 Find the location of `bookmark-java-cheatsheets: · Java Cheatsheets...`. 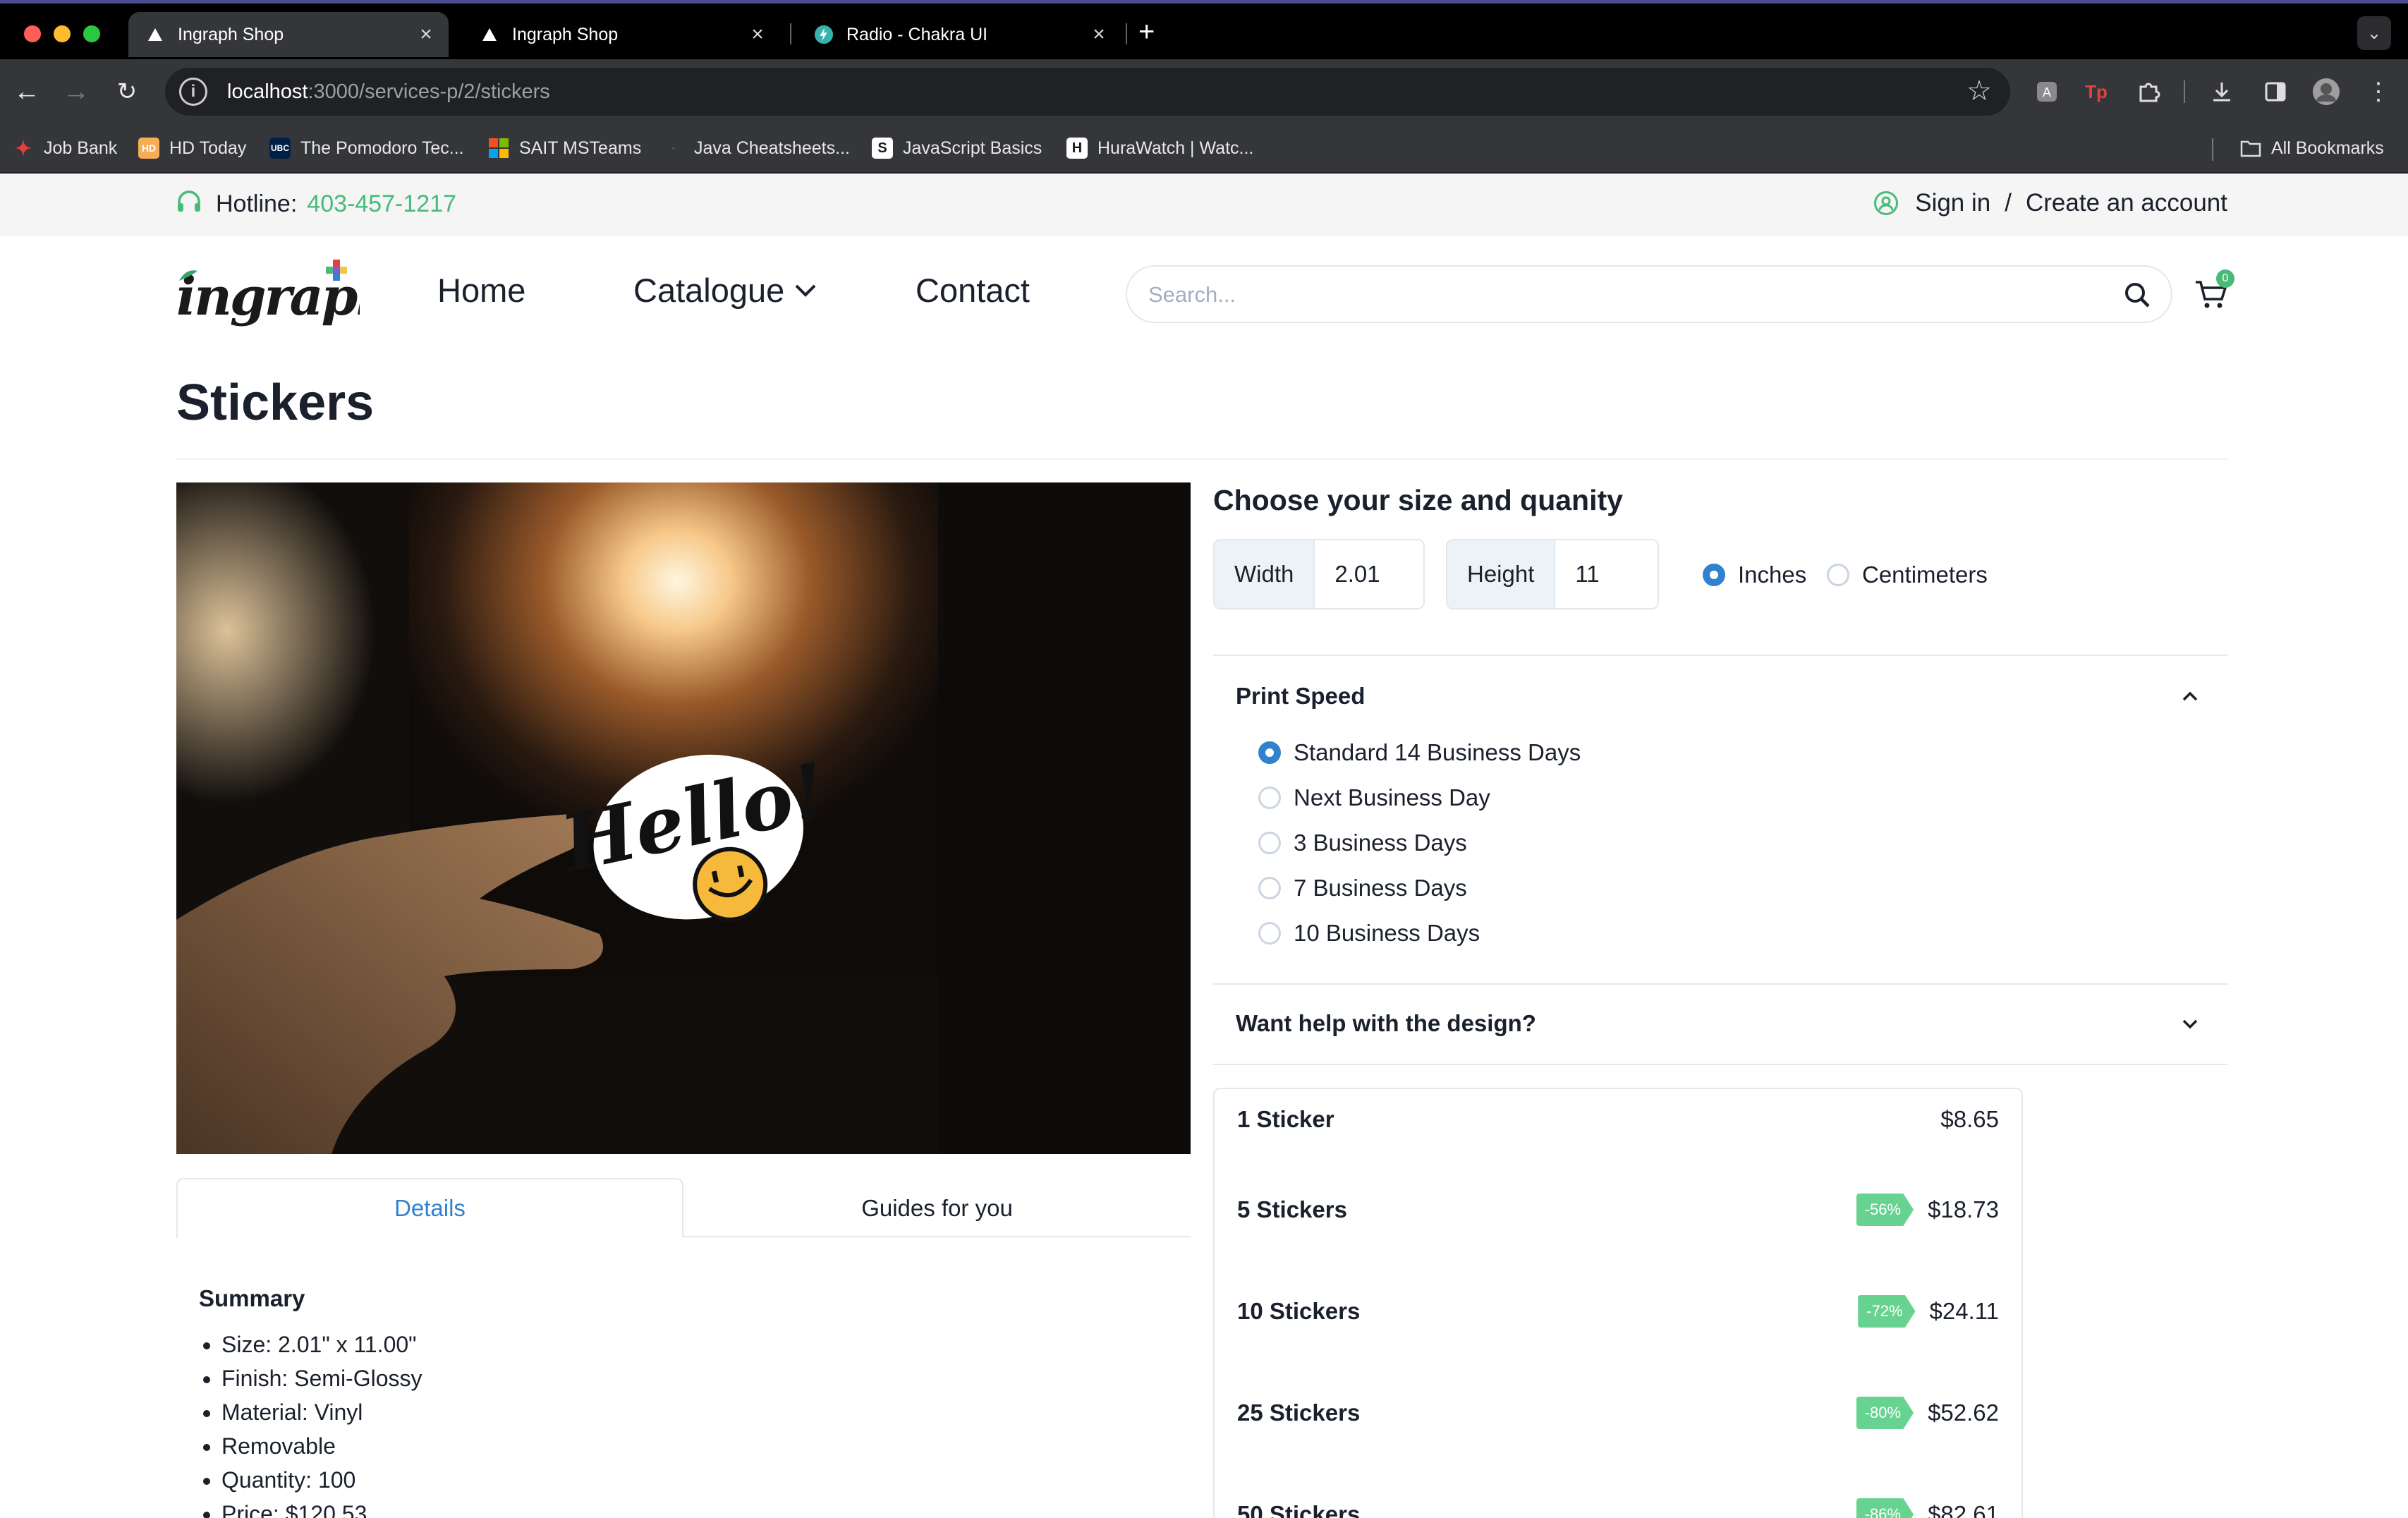

bookmark-java-cheatsheets: · Java Cheatsheets... is located at coordinates (757, 148).